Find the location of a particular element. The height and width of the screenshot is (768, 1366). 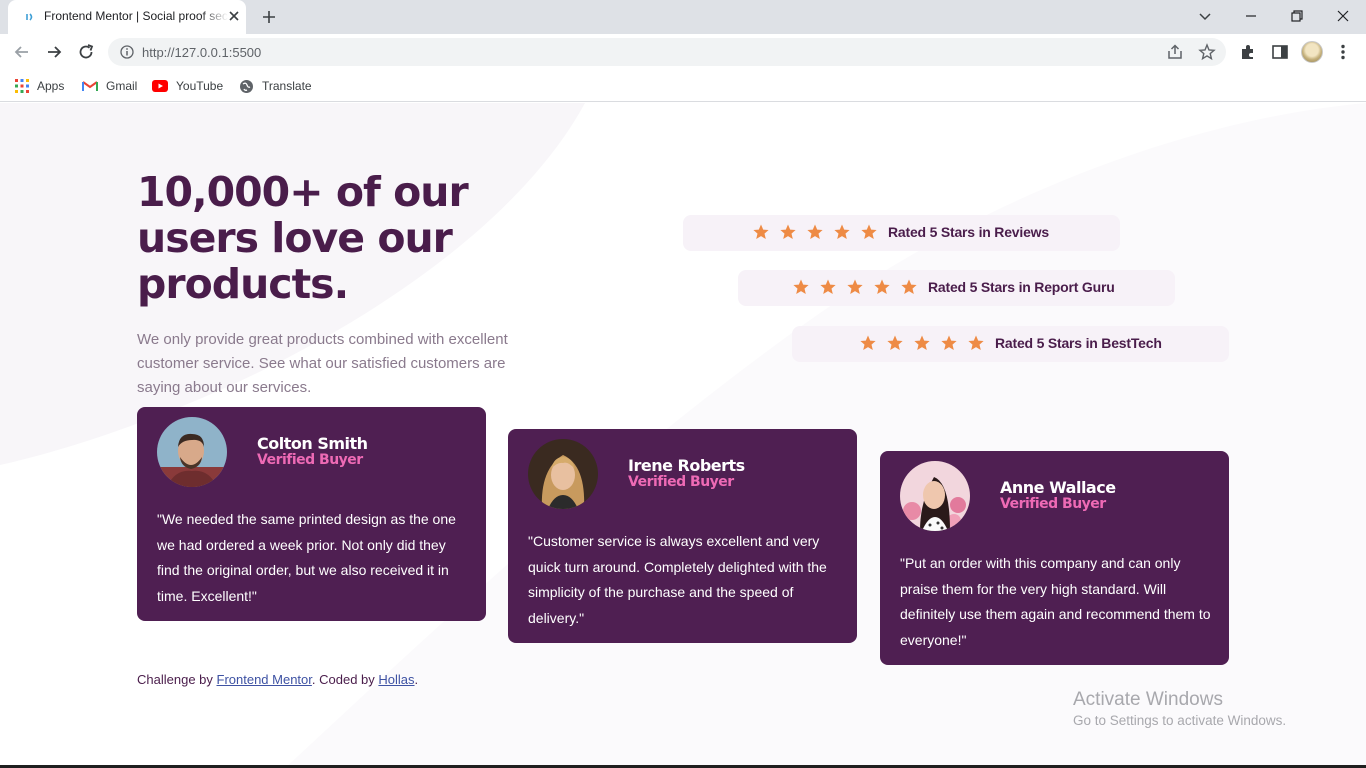

close-window-icon is located at coordinates (1343, 16).